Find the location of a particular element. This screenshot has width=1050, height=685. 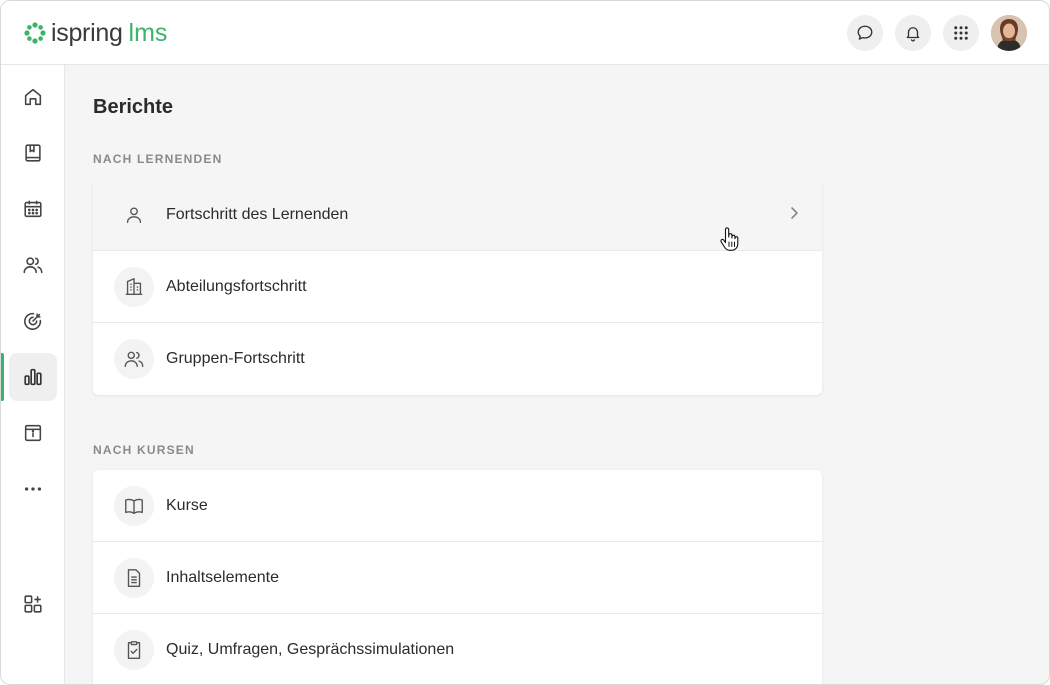

active-indicator is located at coordinates (2, 377).